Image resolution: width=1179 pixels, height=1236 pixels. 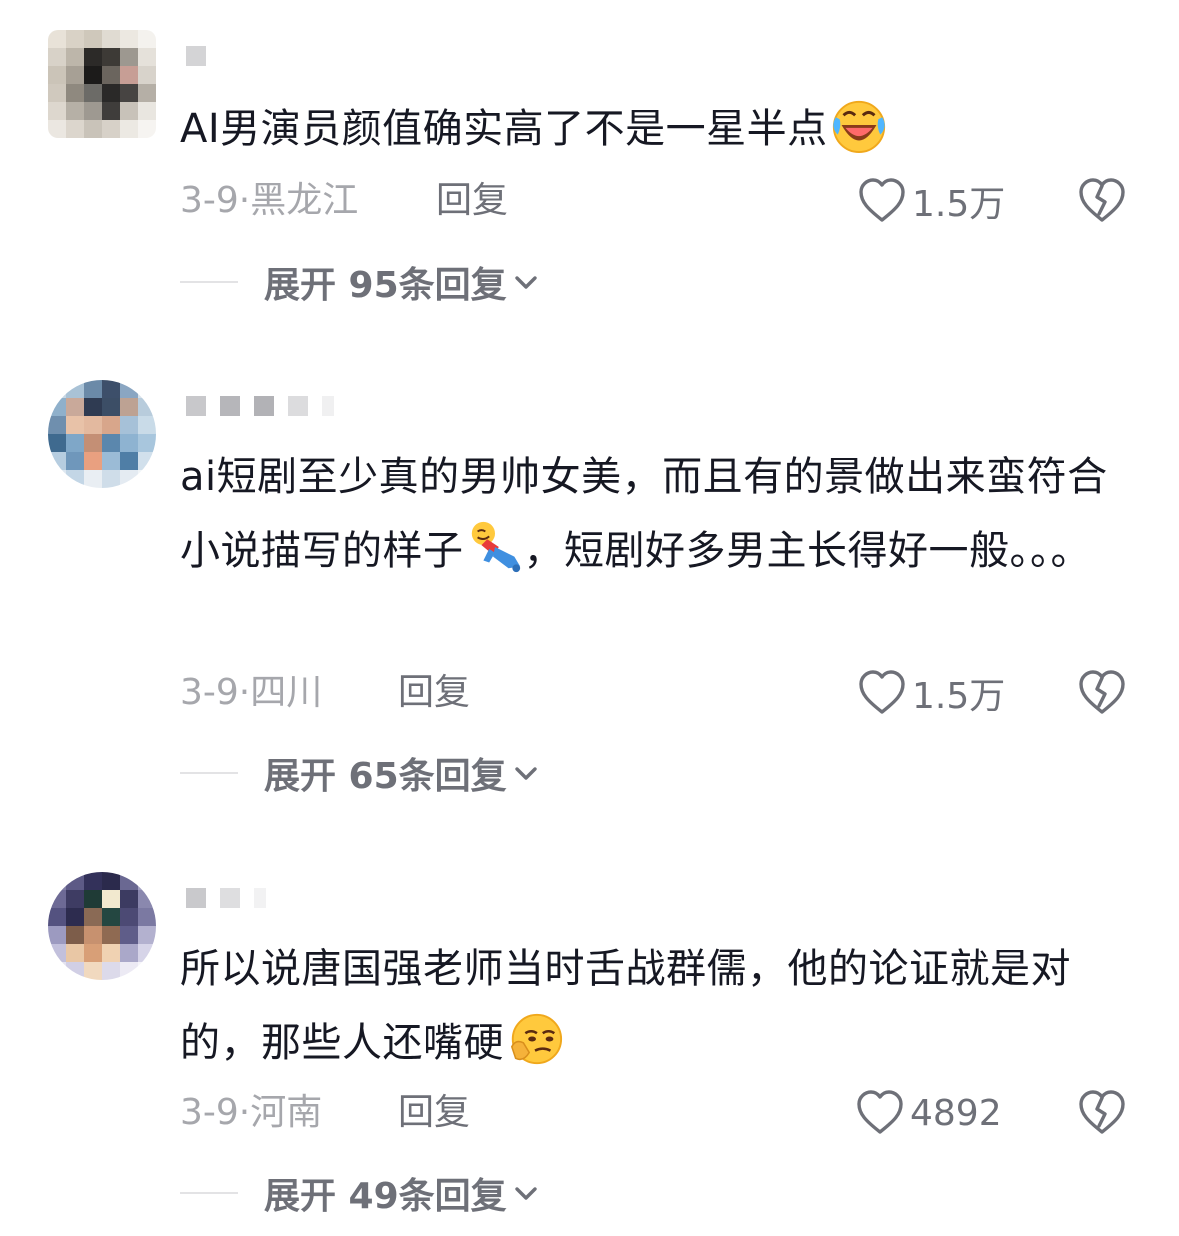 I want to click on expand-replies: 展开 49条回复, so click(x=359, y=1193).